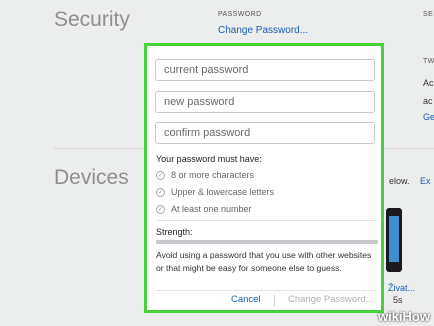 This screenshot has width=434, height=326. What do you see at coordinates (428, 14) in the screenshot?
I see `right-section-label: SE` at bounding box center [428, 14].